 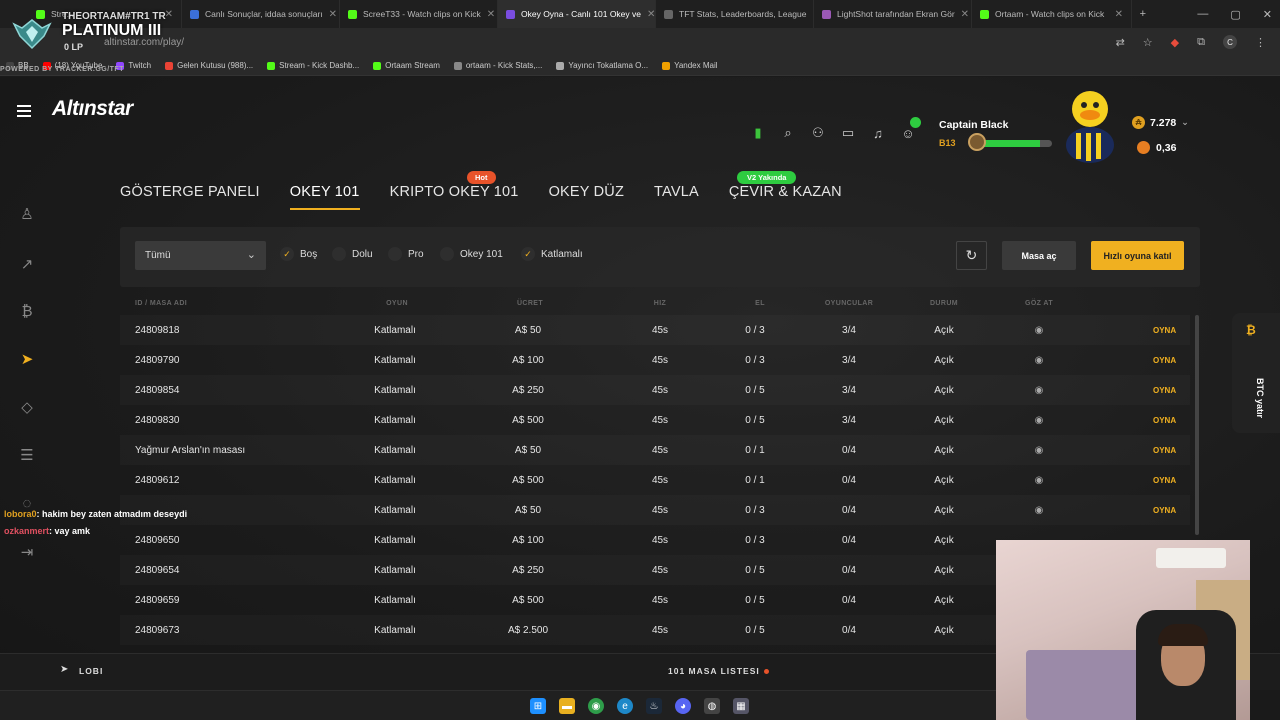 What do you see at coordinates (910, 129) in the screenshot?
I see `user-online-icon: ☺` at bounding box center [910, 129].